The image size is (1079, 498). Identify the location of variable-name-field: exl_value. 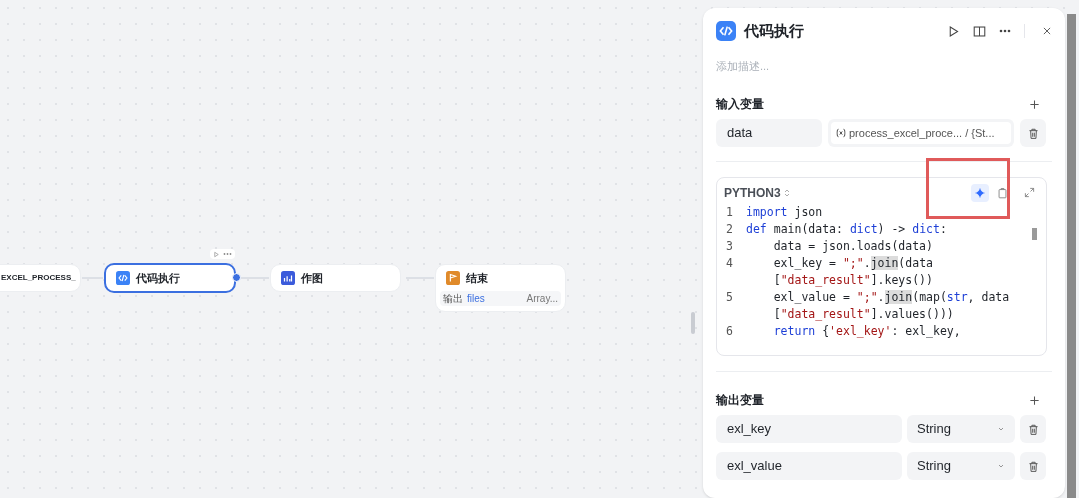
(809, 466).